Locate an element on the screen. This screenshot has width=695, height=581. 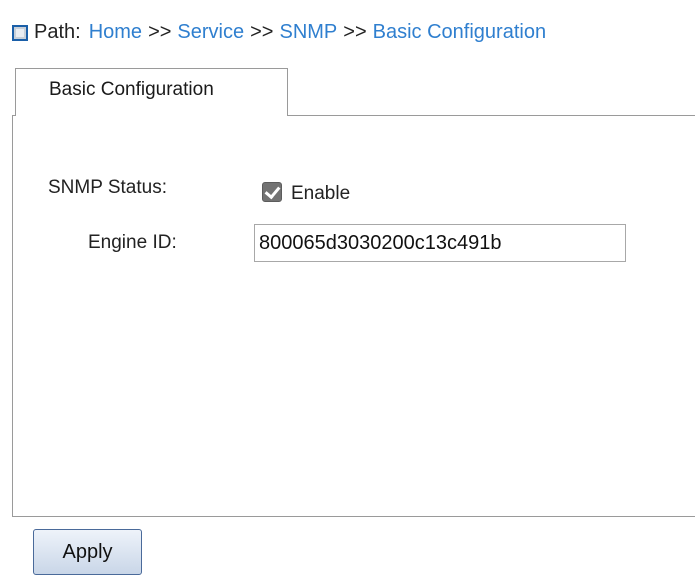
snmp-enable-checkbox-group: Enable is located at coordinates (306, 190).